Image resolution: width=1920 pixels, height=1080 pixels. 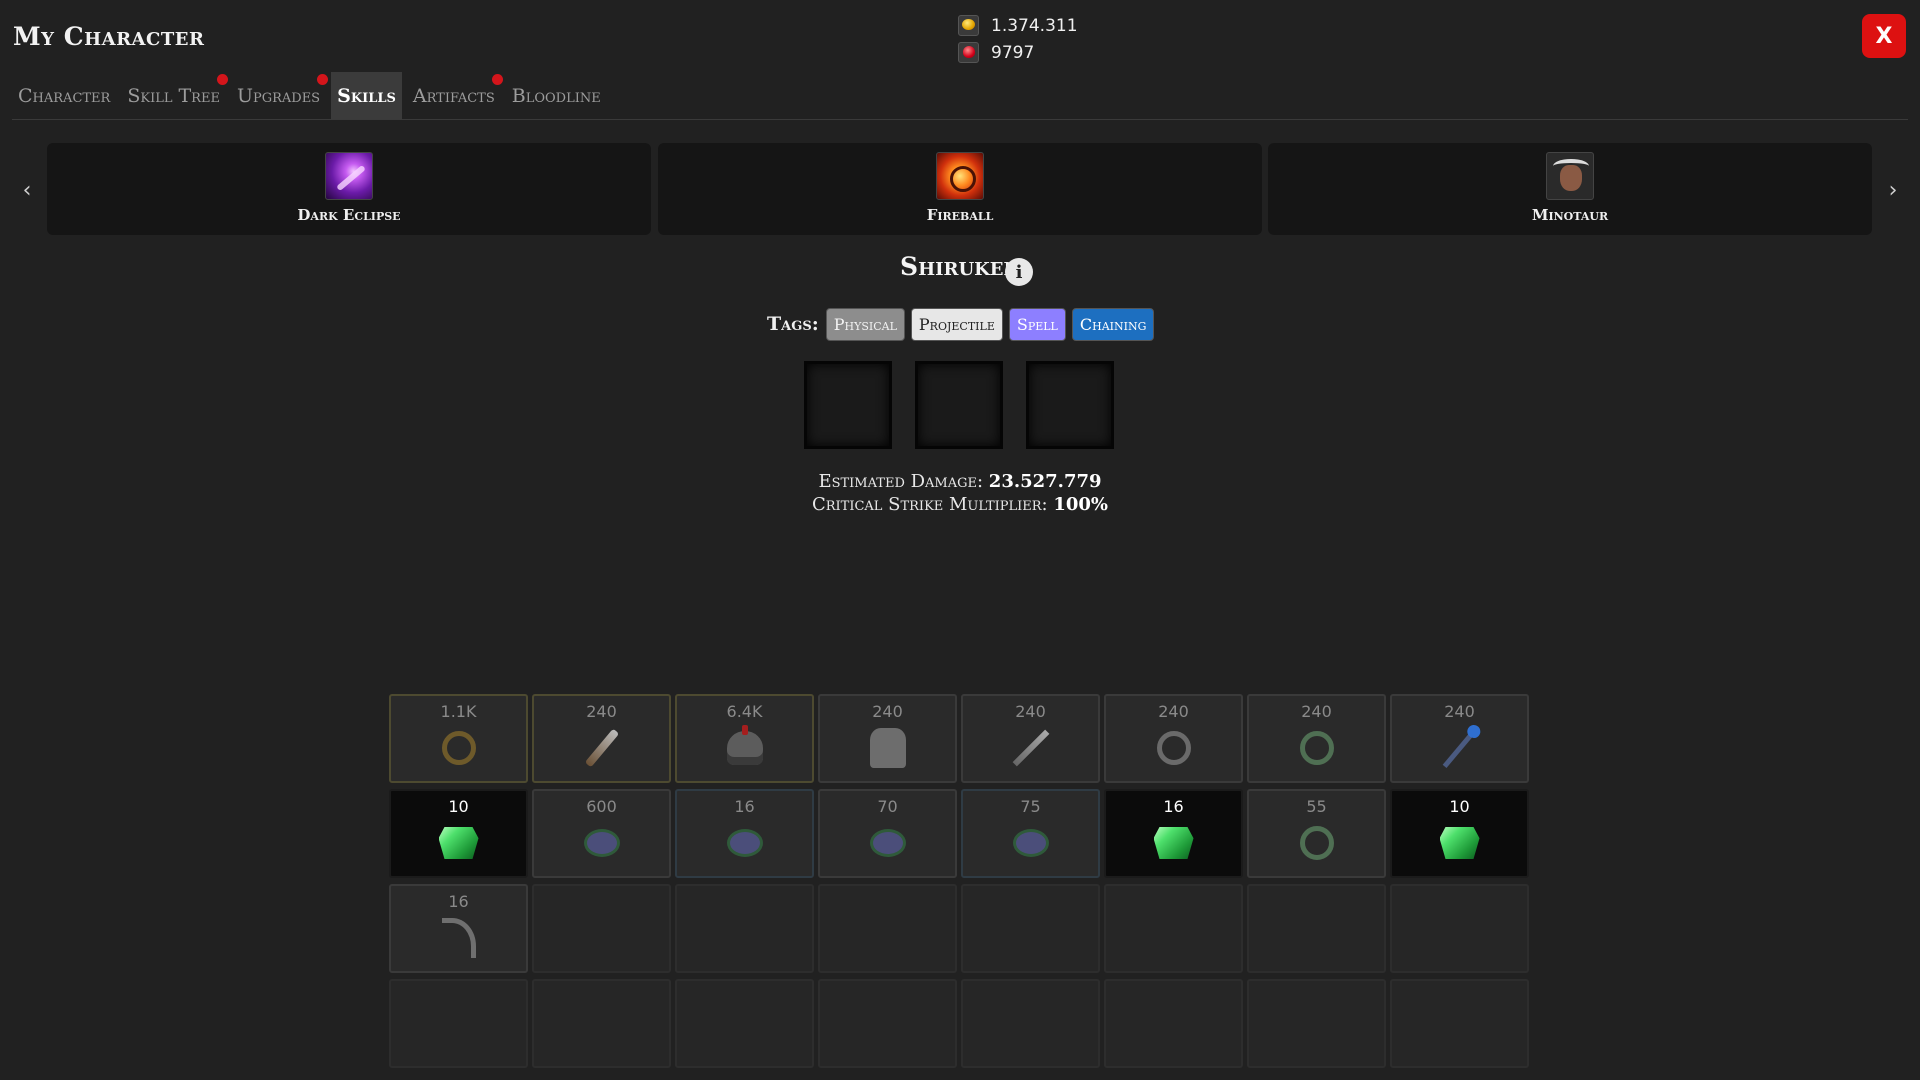 I want to click on item-quantity: 6.4K, so click(x=744, y=711).